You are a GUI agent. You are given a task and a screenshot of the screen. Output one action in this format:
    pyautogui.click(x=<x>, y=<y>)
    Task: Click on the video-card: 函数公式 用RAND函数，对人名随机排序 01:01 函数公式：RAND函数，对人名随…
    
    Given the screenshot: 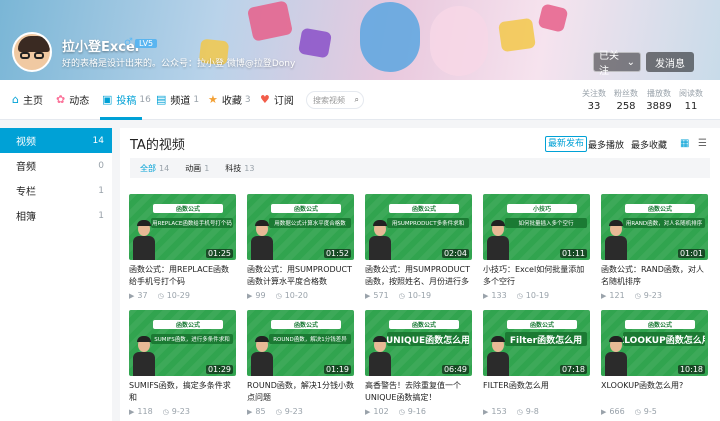 What is the action you would take?
    pyautogui.click(x=654, y=247)
    